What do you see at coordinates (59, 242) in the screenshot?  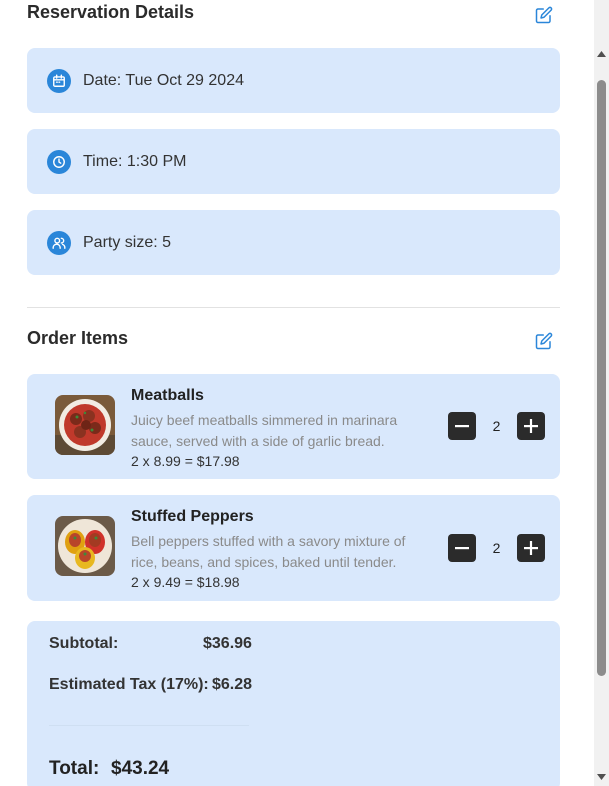 I see `users-icon` at bounding box center [59, 242].